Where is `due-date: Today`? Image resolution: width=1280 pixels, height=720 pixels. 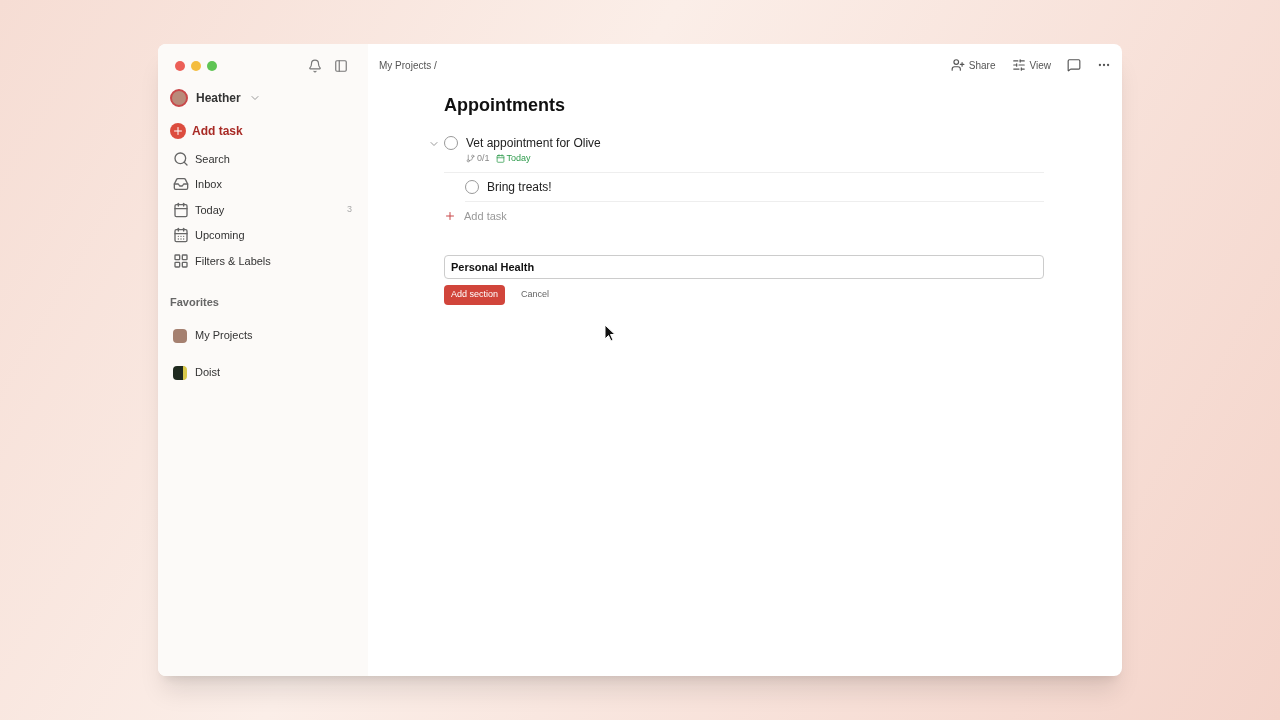
due-date: Today is located at coordinates (518, 159).